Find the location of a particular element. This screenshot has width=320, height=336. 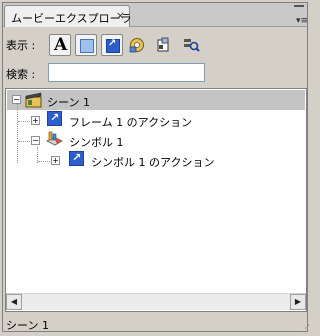

scroll-right-button: ▶ is located at coordinates (298, 302).